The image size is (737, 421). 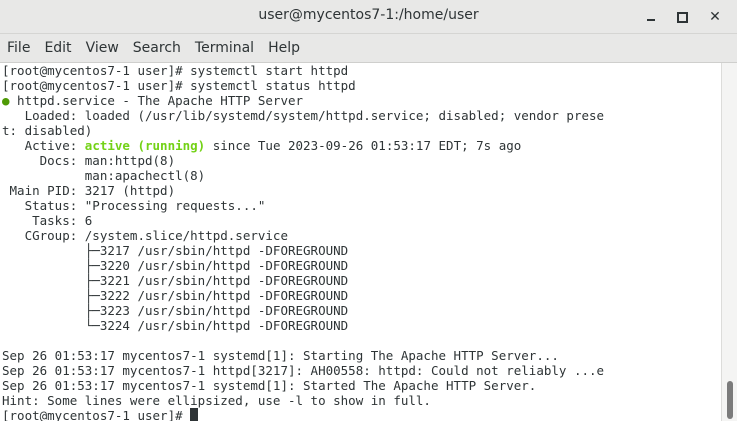 What do you see at coordinates (47, 220) in the screenshot?
I see `terminal-line: Tasks: 6` at bounding box center [47, 220].